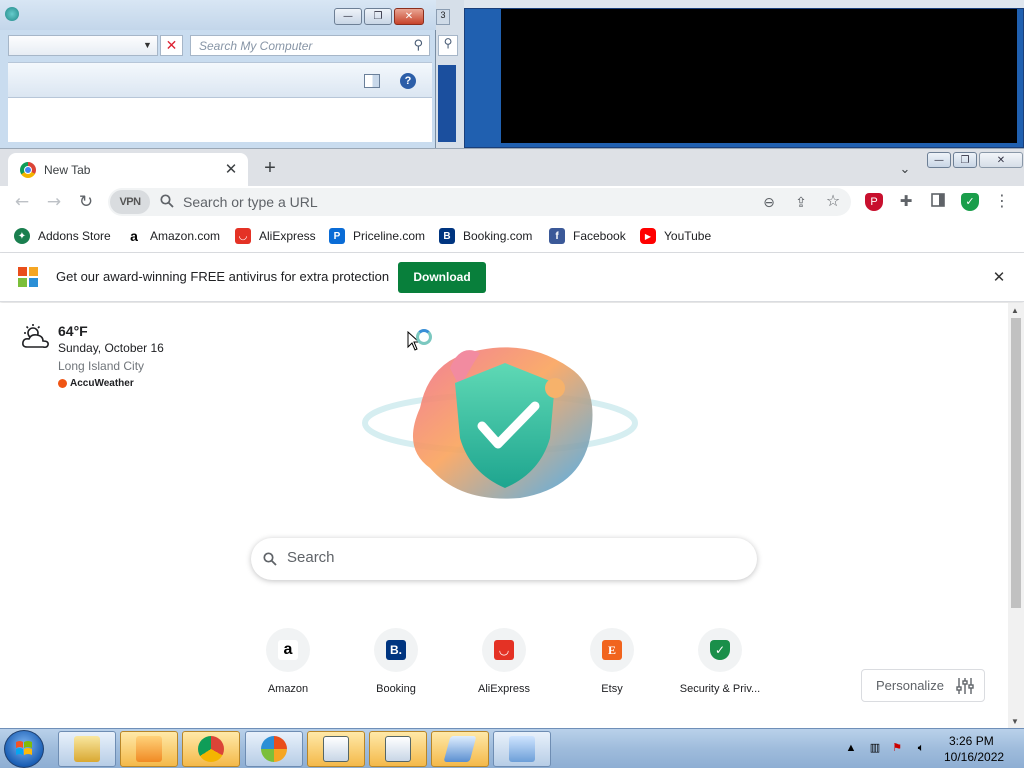  I want to click on extensions-puzzle-icon: ✚, so click(906, 202).